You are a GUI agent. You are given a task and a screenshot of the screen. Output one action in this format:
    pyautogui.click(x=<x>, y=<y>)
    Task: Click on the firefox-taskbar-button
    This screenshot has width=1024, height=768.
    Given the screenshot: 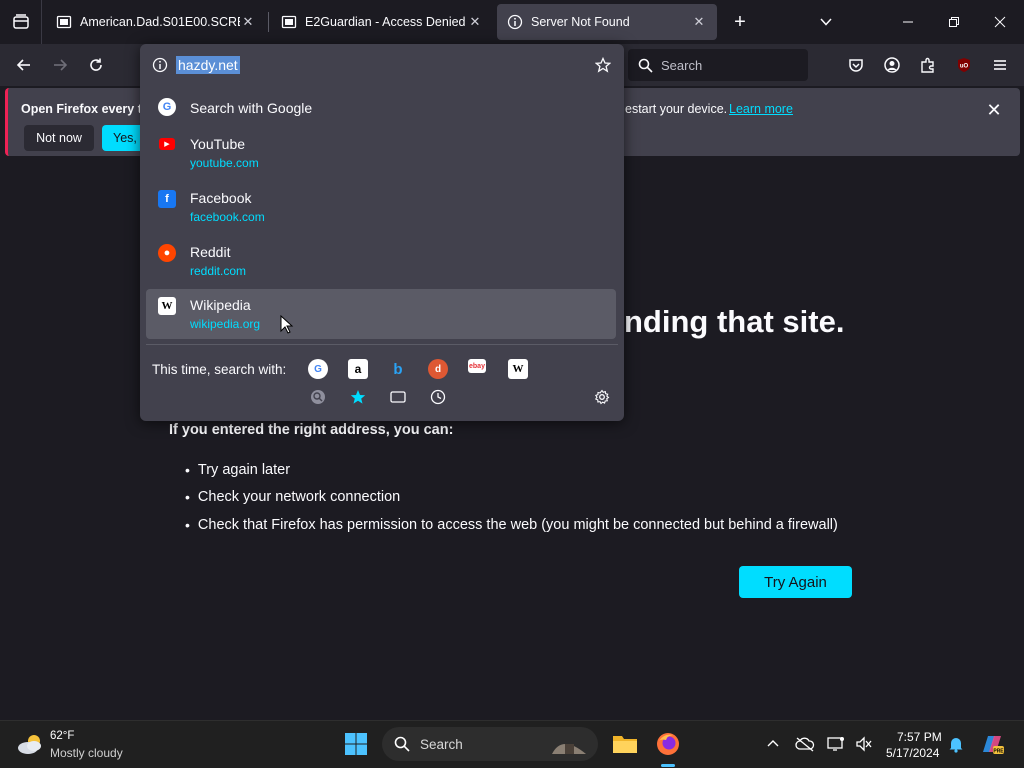 What is the action you would take?
    pyautogui.click(x=668, y=744)
    